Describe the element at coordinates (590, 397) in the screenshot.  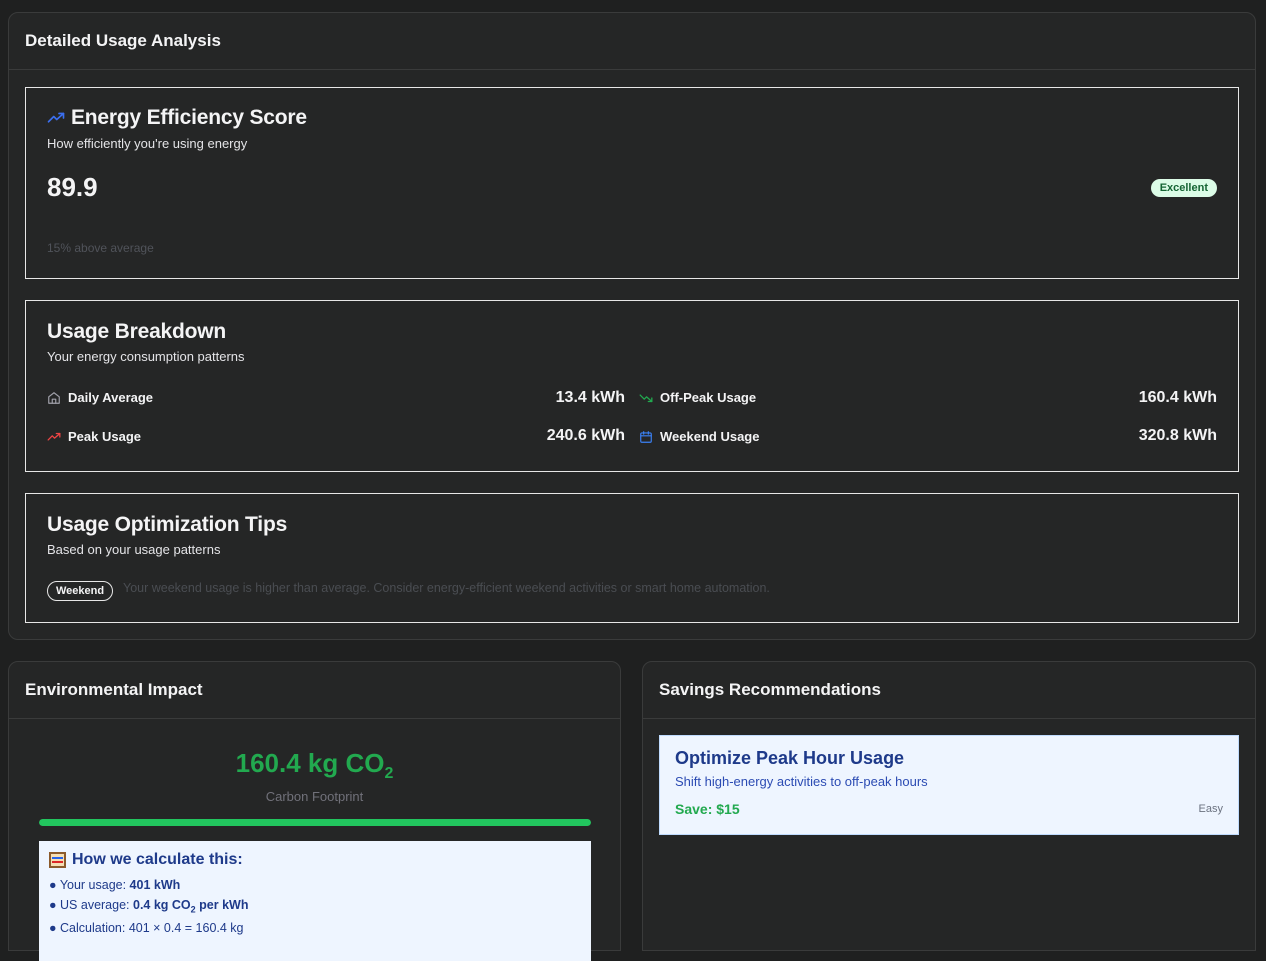
I see `daily-average-value: 13.4 kWh` at that location.